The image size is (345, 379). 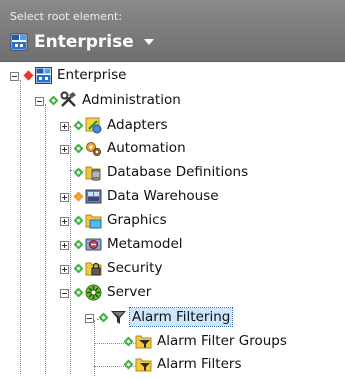 What do you see at coordinates (131, 100) in the screenshot?
I see `tree-node-label: Administration` at bounding box center [131, 100].